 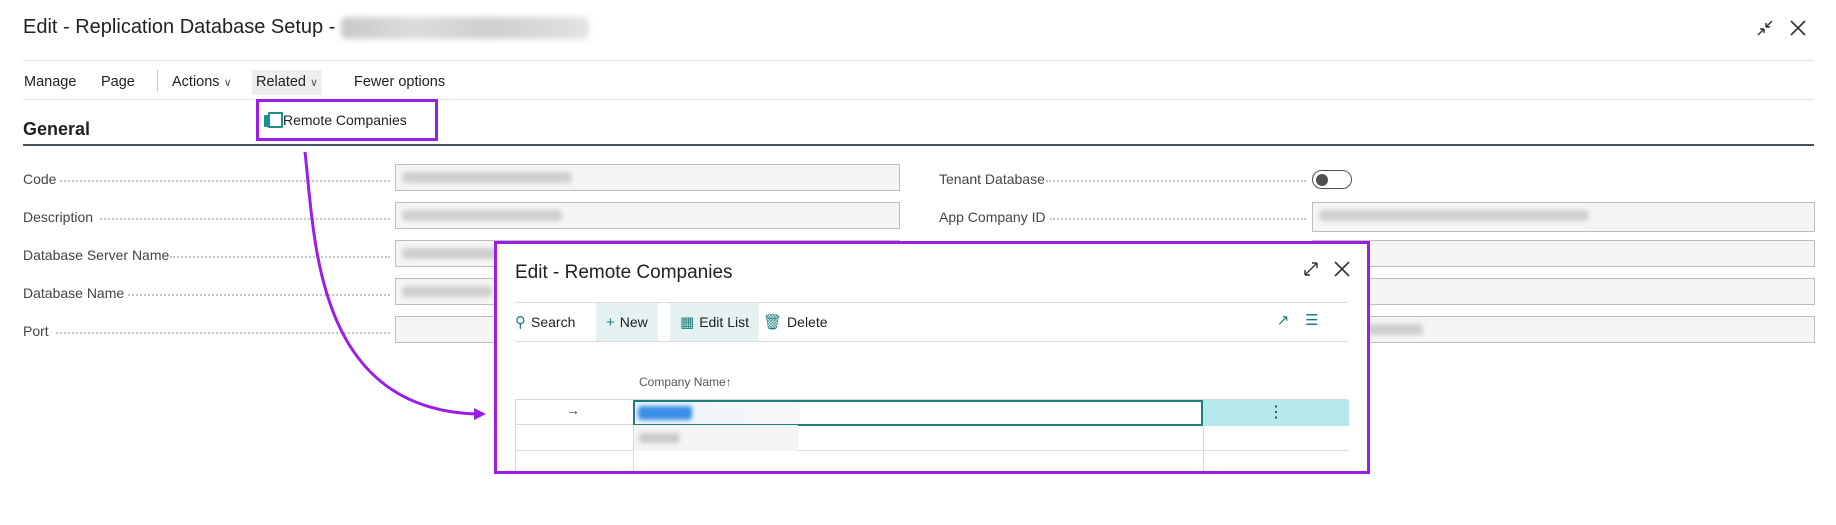 I want to click on page-title-text: Edit - Replication Database Setup -, so click(x=179, y=27).